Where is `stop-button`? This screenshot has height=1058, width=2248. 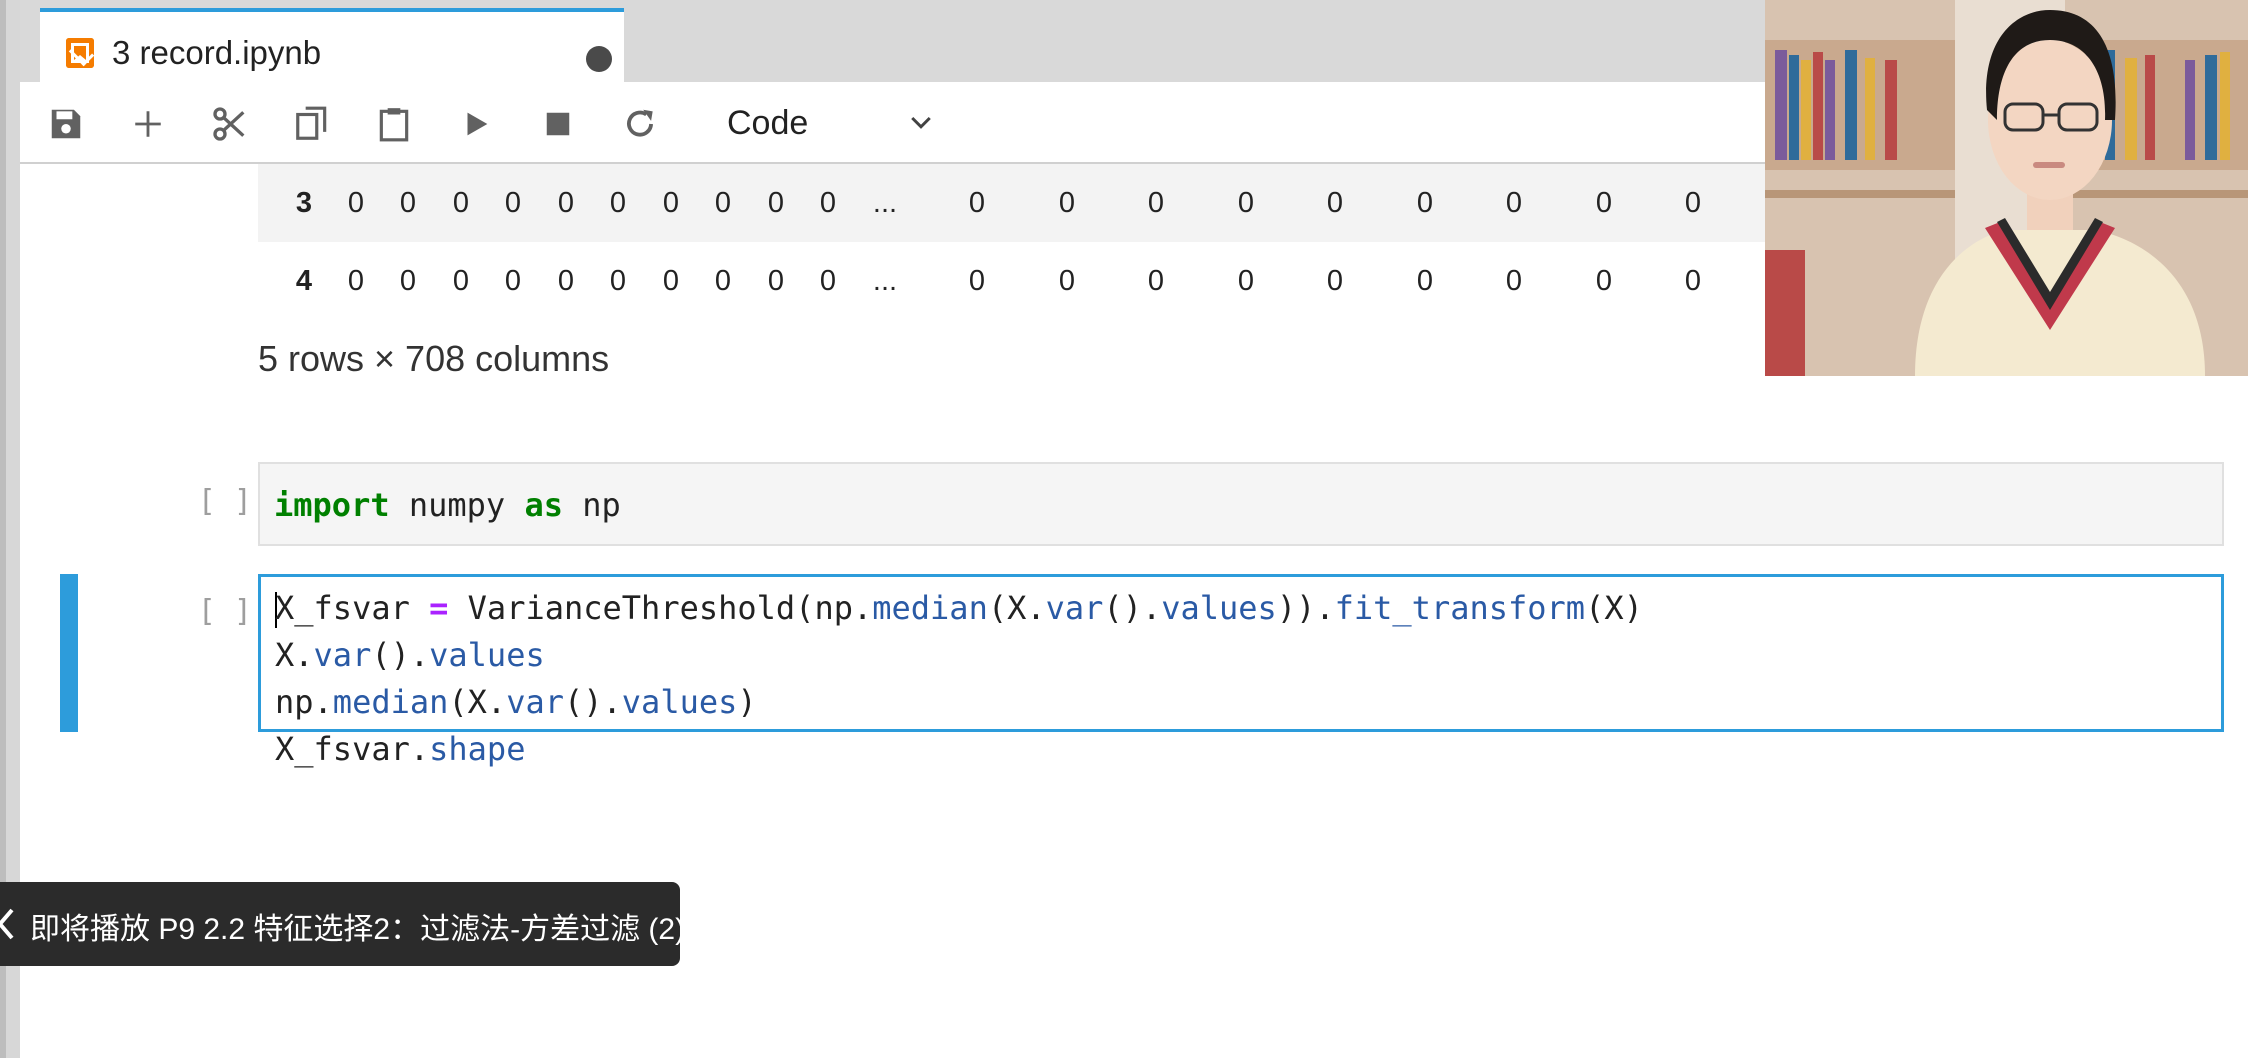 stop-button is located at coordinates (558, 124).